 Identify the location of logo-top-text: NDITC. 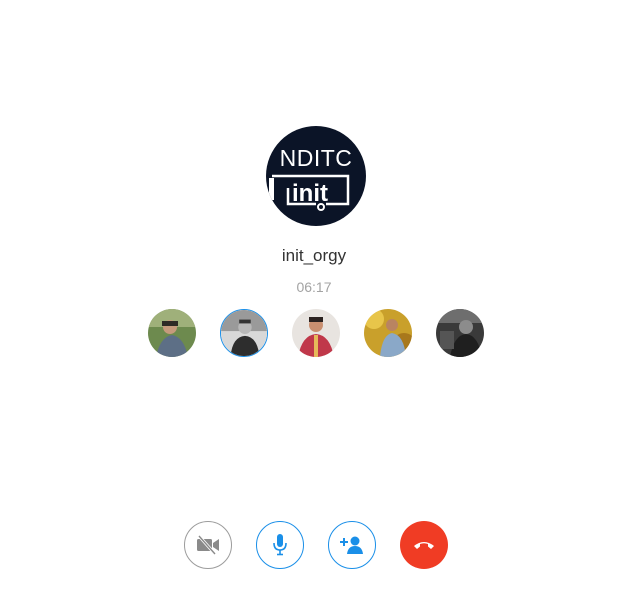
(316, 158).